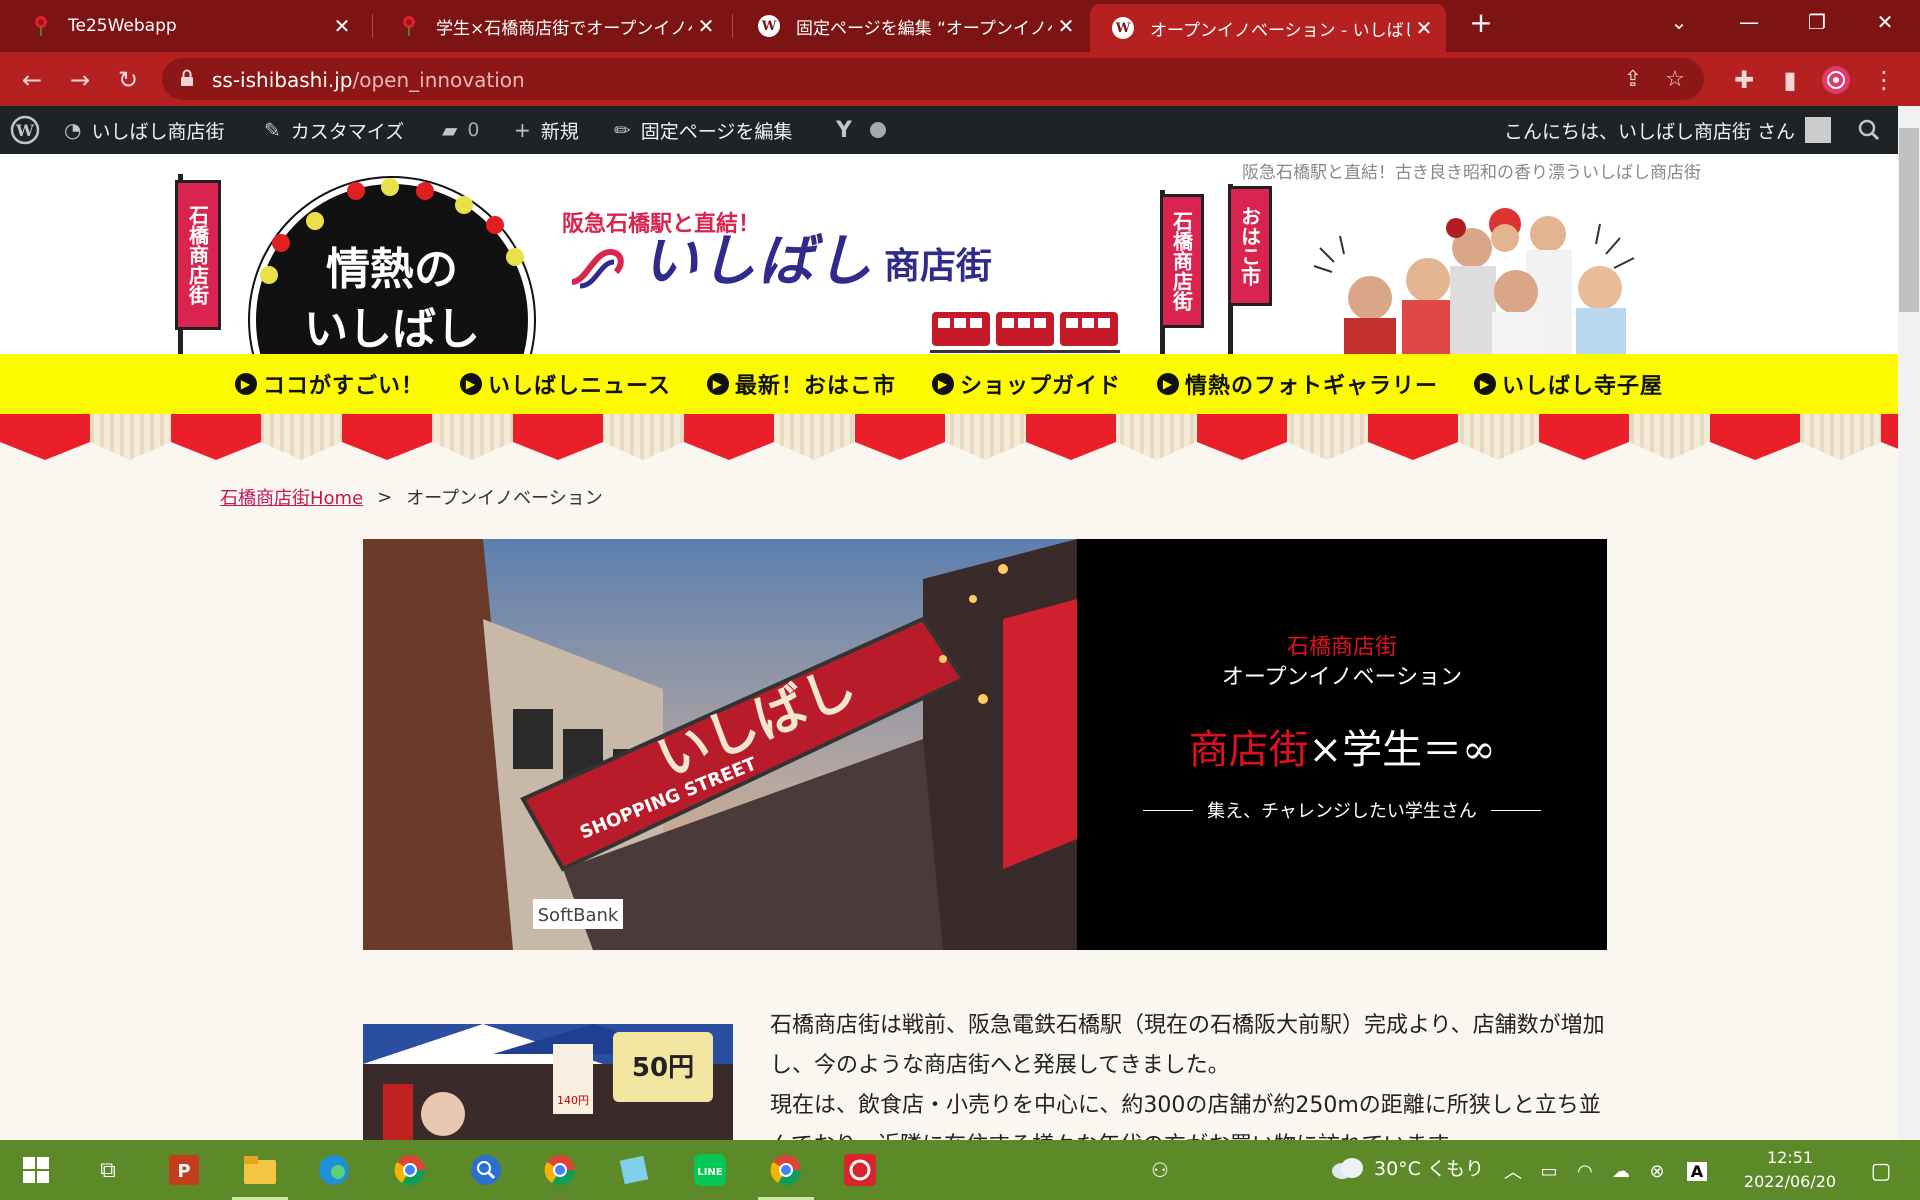 This screenshot has height=1200, width=1920. What do you see at coordinates (1836, 80) in the screenshot?
I see `profile-avatar-icon` at bounding box center [1836, 80].